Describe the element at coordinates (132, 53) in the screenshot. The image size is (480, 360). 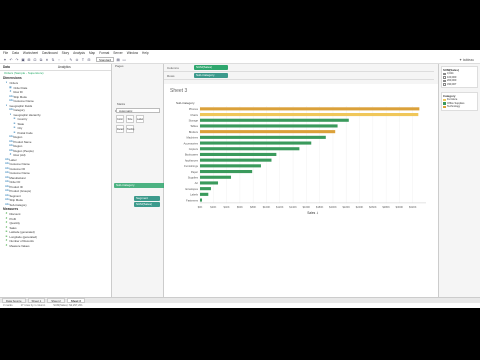
I see `menu-item-window: Window` at that location.